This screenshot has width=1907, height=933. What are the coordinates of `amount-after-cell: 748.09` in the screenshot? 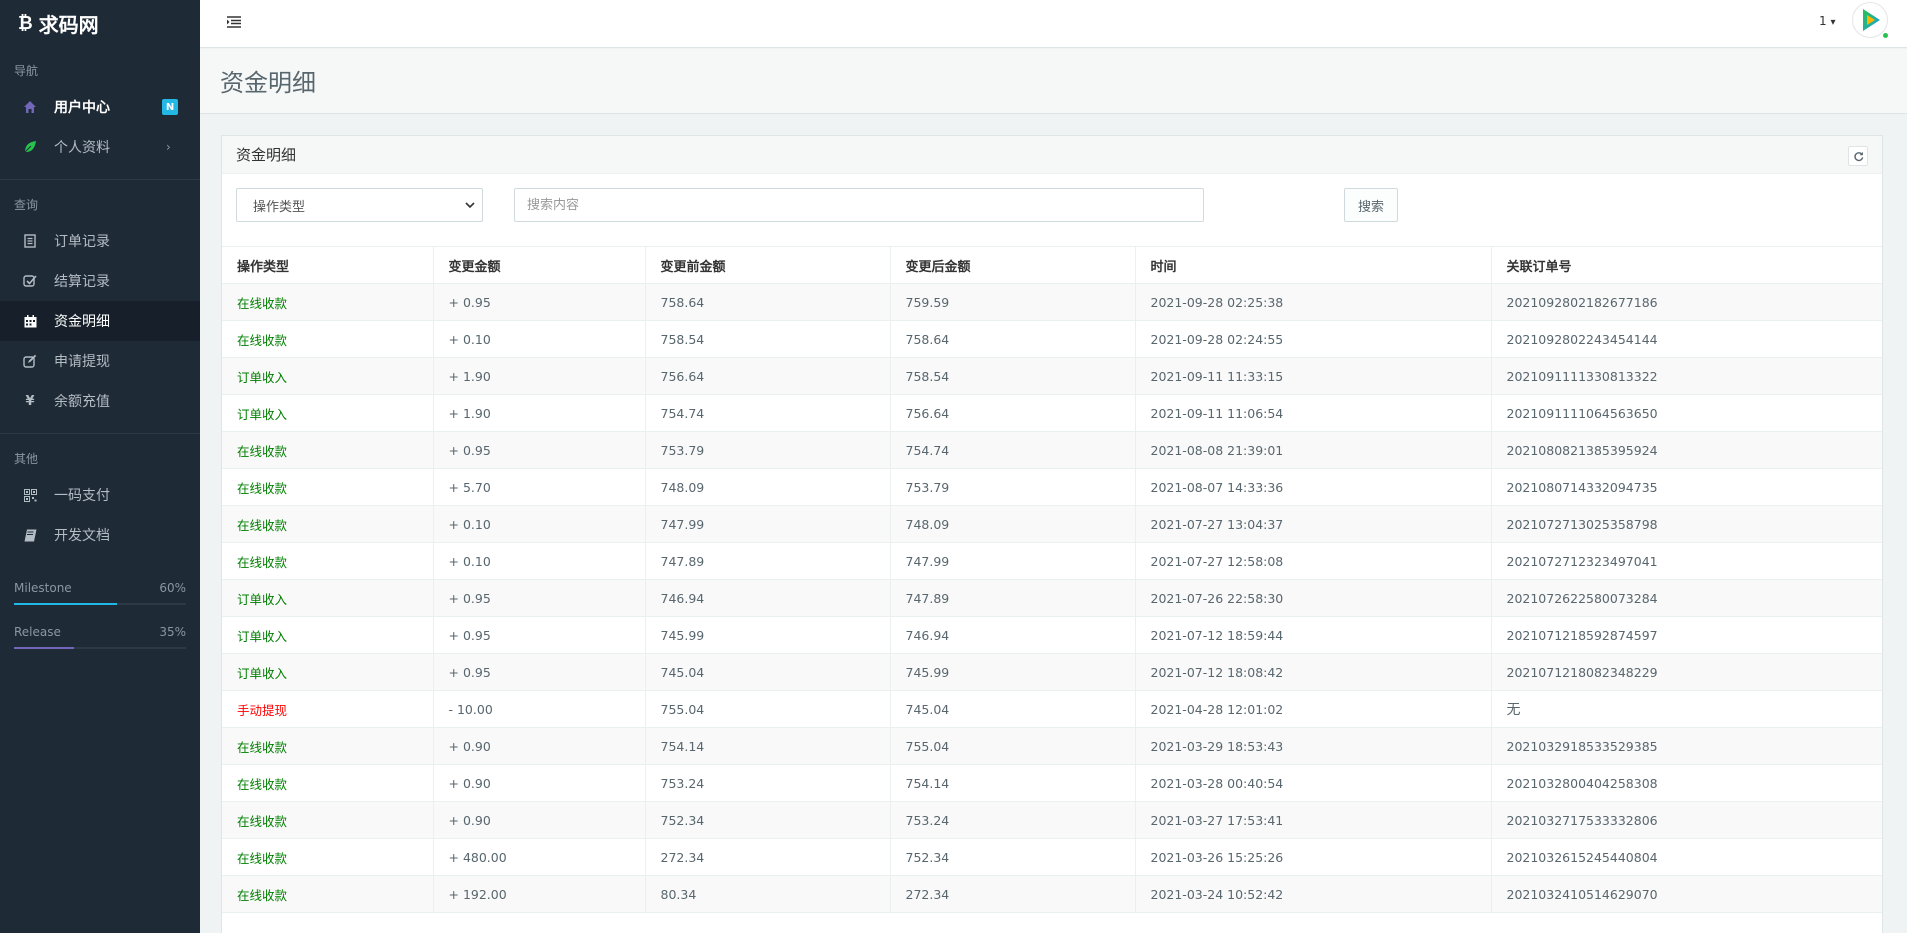 It's located at (1013, 524).